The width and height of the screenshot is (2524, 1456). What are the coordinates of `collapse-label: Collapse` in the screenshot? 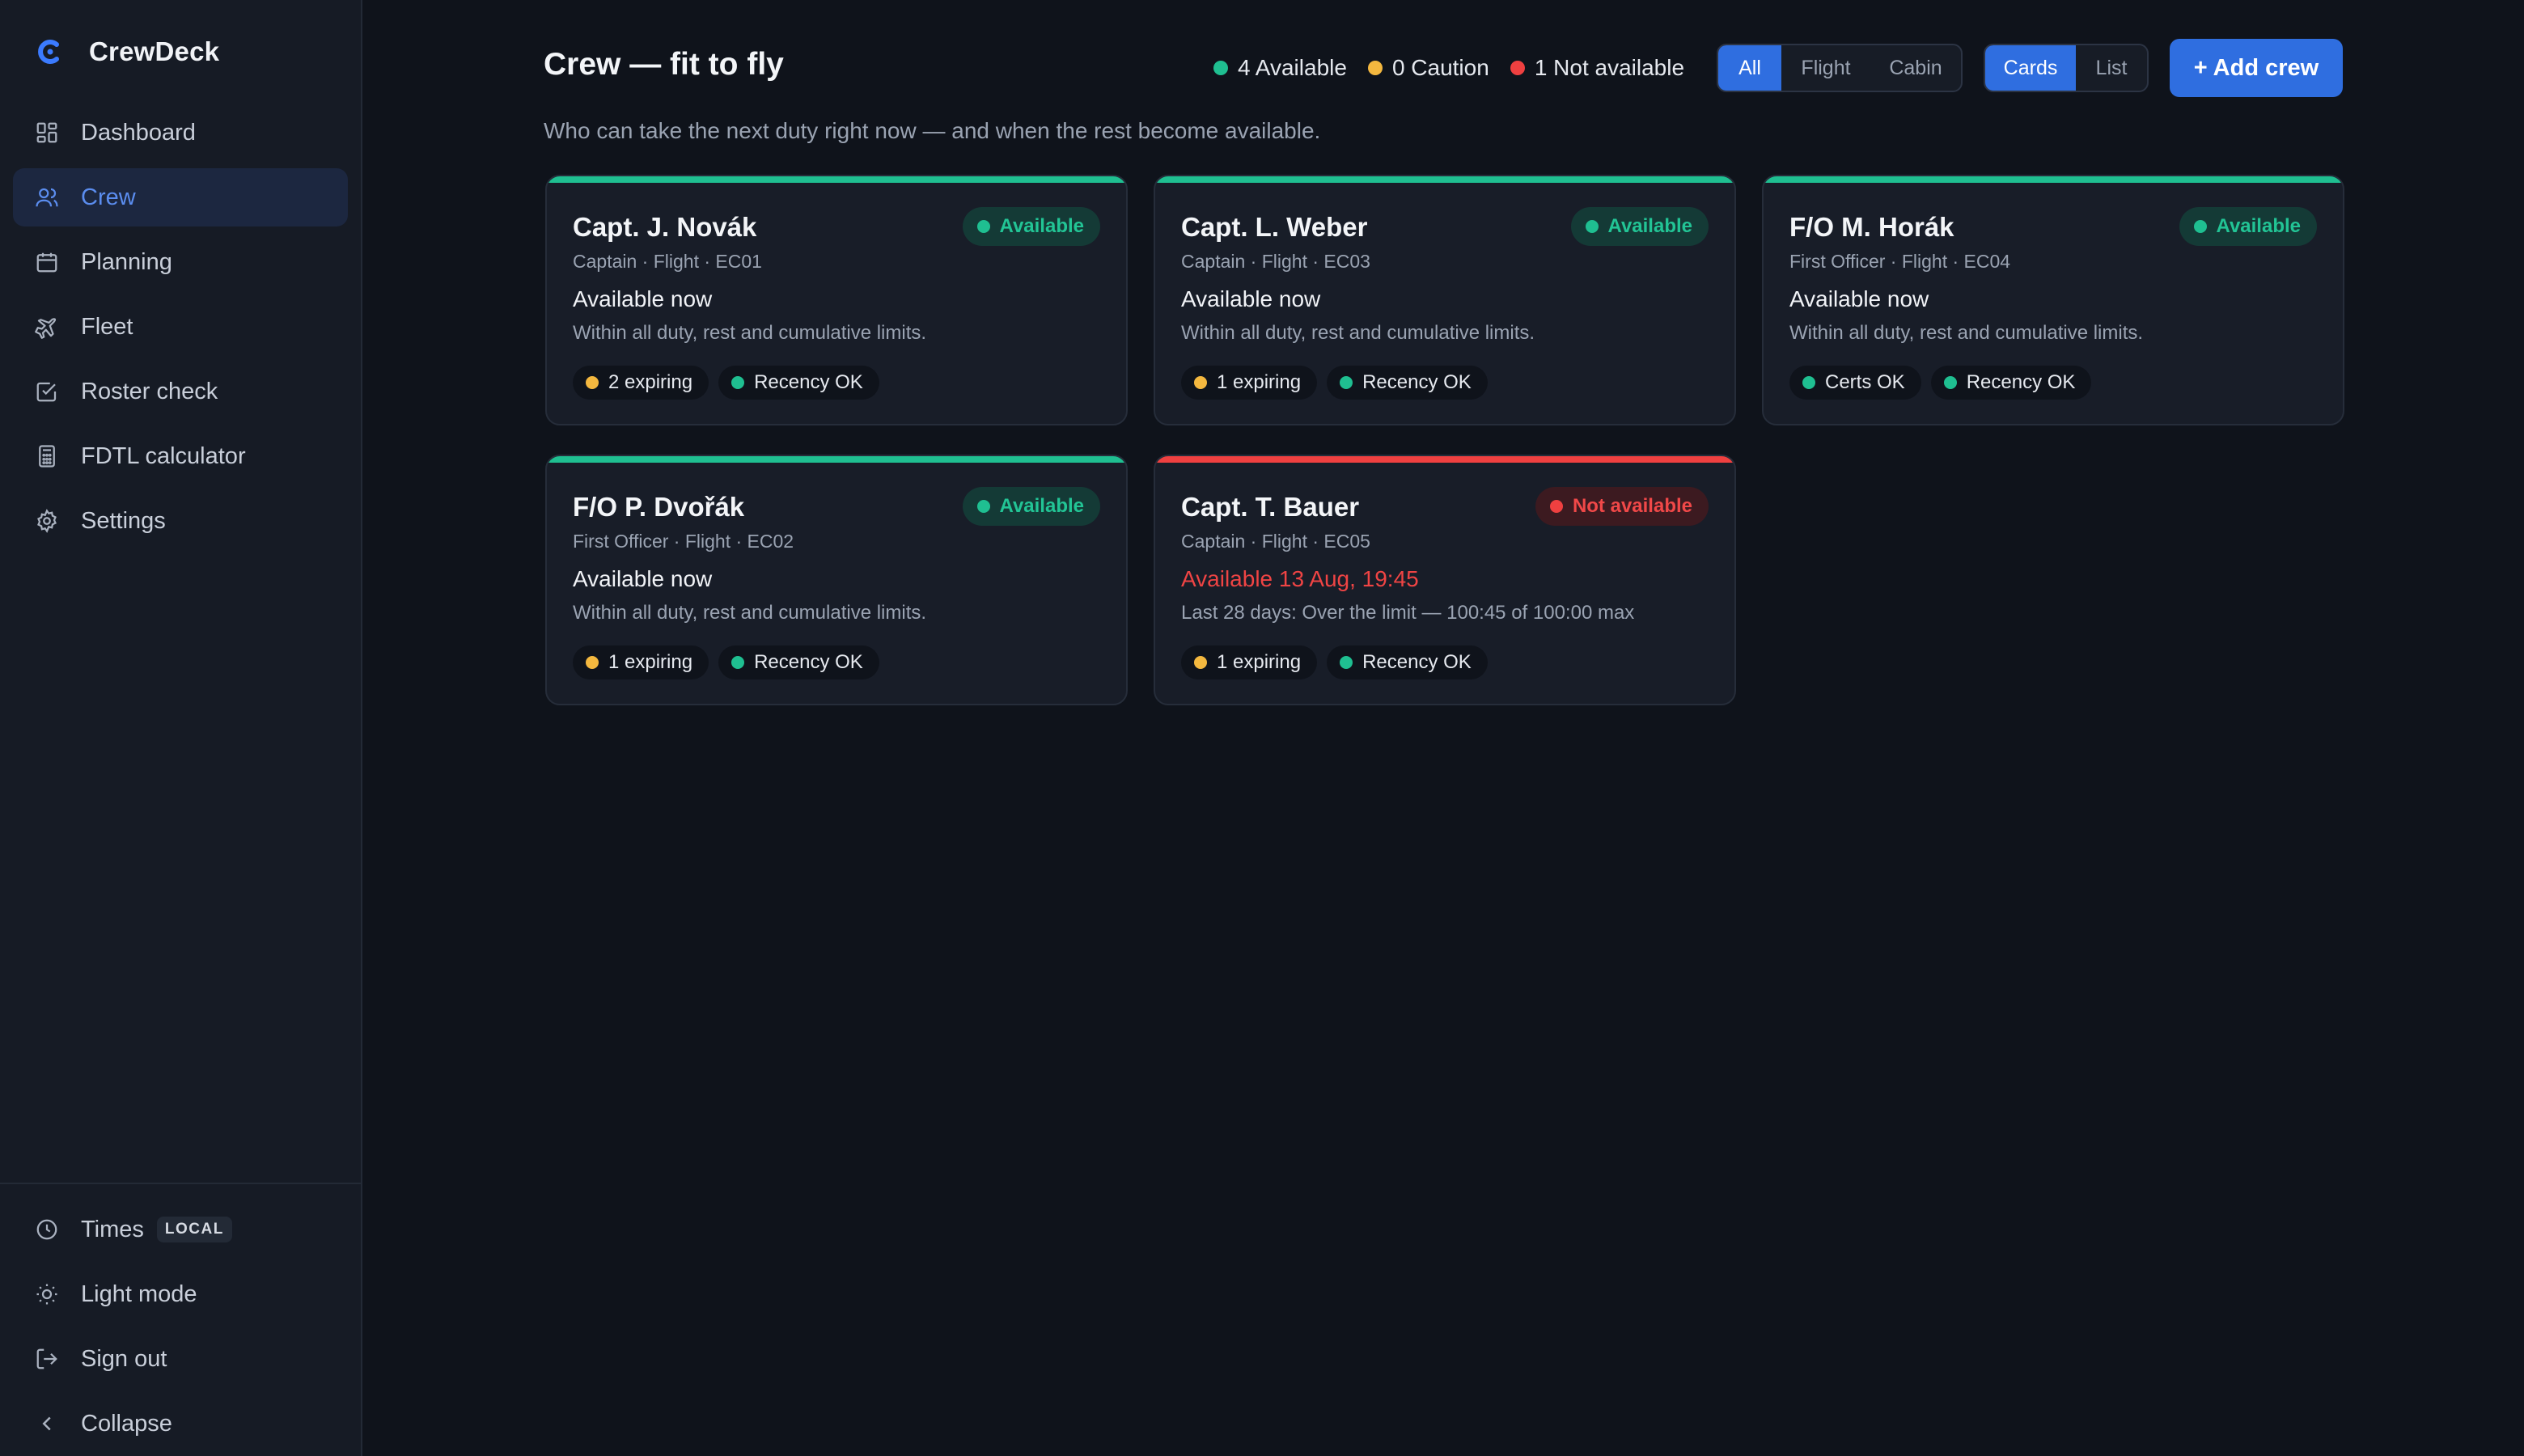 It's located at (126, 1423).